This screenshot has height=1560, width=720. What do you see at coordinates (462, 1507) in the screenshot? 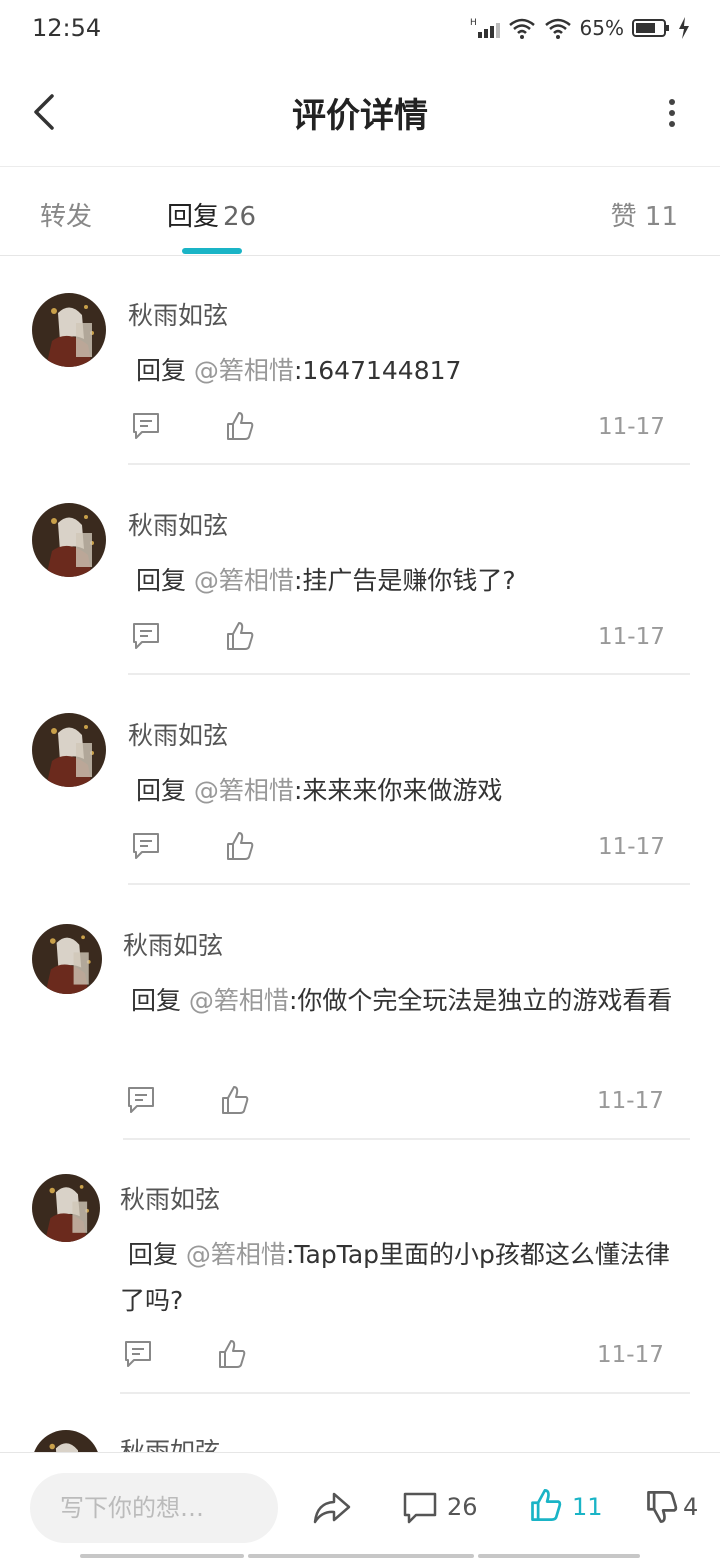
I see `comment-count: 26` at bounding box center [462, 1507].